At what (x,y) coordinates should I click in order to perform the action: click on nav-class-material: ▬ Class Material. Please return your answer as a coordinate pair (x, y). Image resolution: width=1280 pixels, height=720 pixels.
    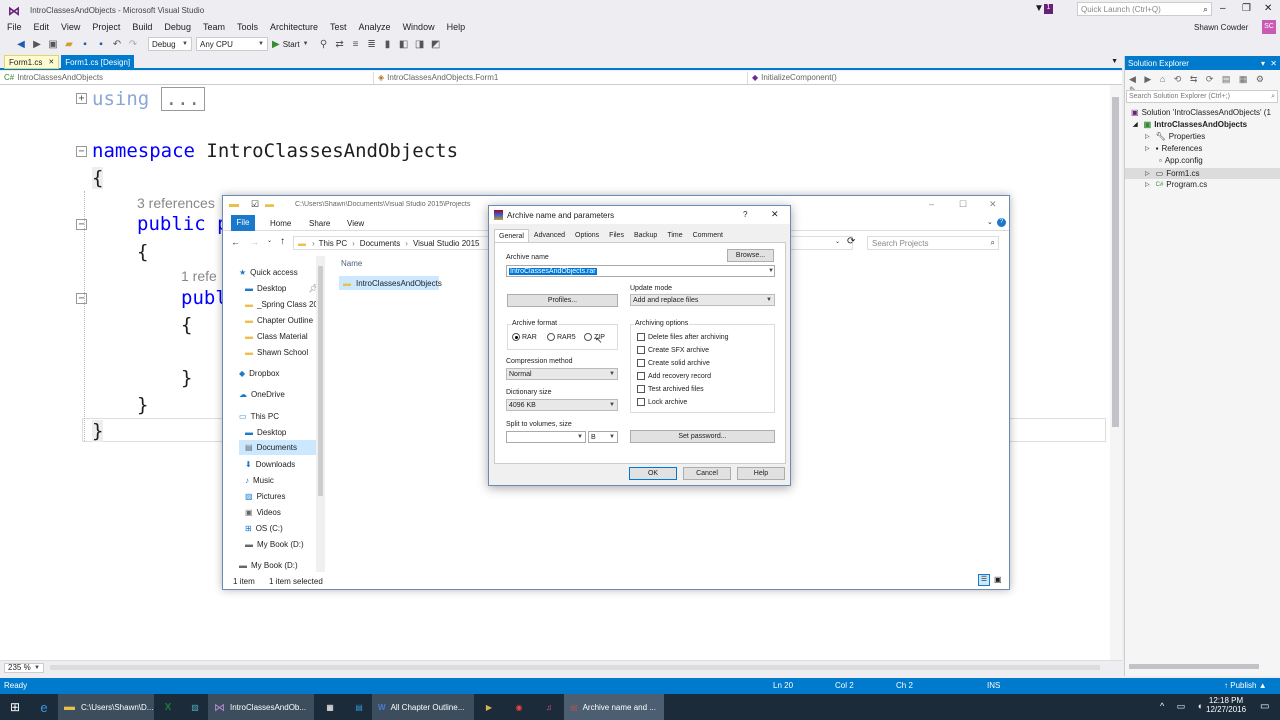
    Looking at the image, I should click on (276, 336).